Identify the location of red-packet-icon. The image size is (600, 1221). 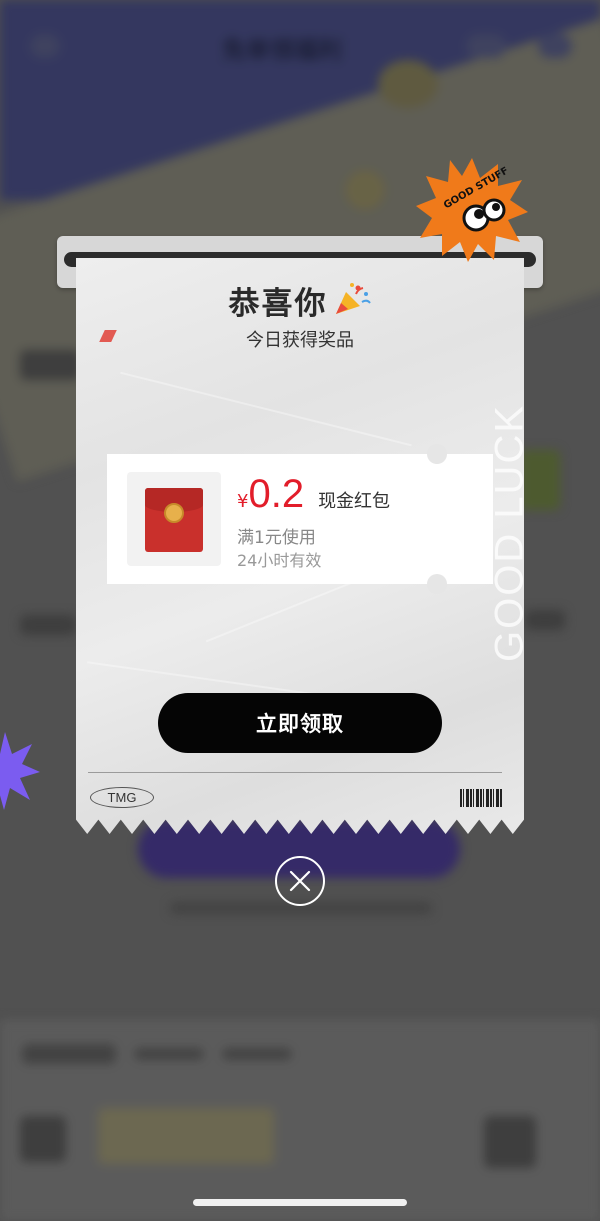
(174, 520).